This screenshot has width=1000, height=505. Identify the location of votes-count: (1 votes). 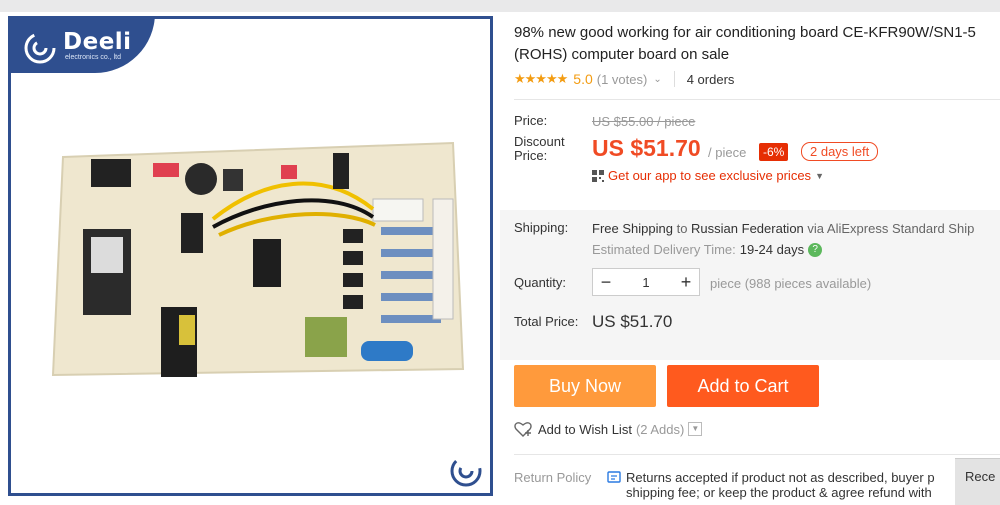
(622, 79).